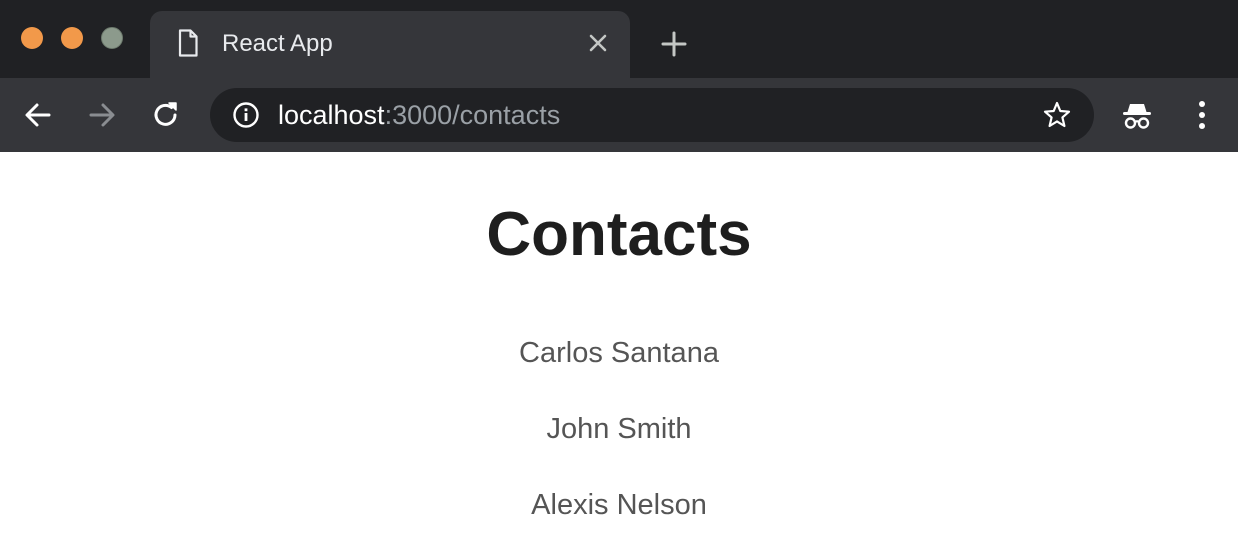 The height and width of the screenshot is (539, 1238). Describe the element at coordinates (32, 38) in the screenshot. I see `window-close-button` at that location.